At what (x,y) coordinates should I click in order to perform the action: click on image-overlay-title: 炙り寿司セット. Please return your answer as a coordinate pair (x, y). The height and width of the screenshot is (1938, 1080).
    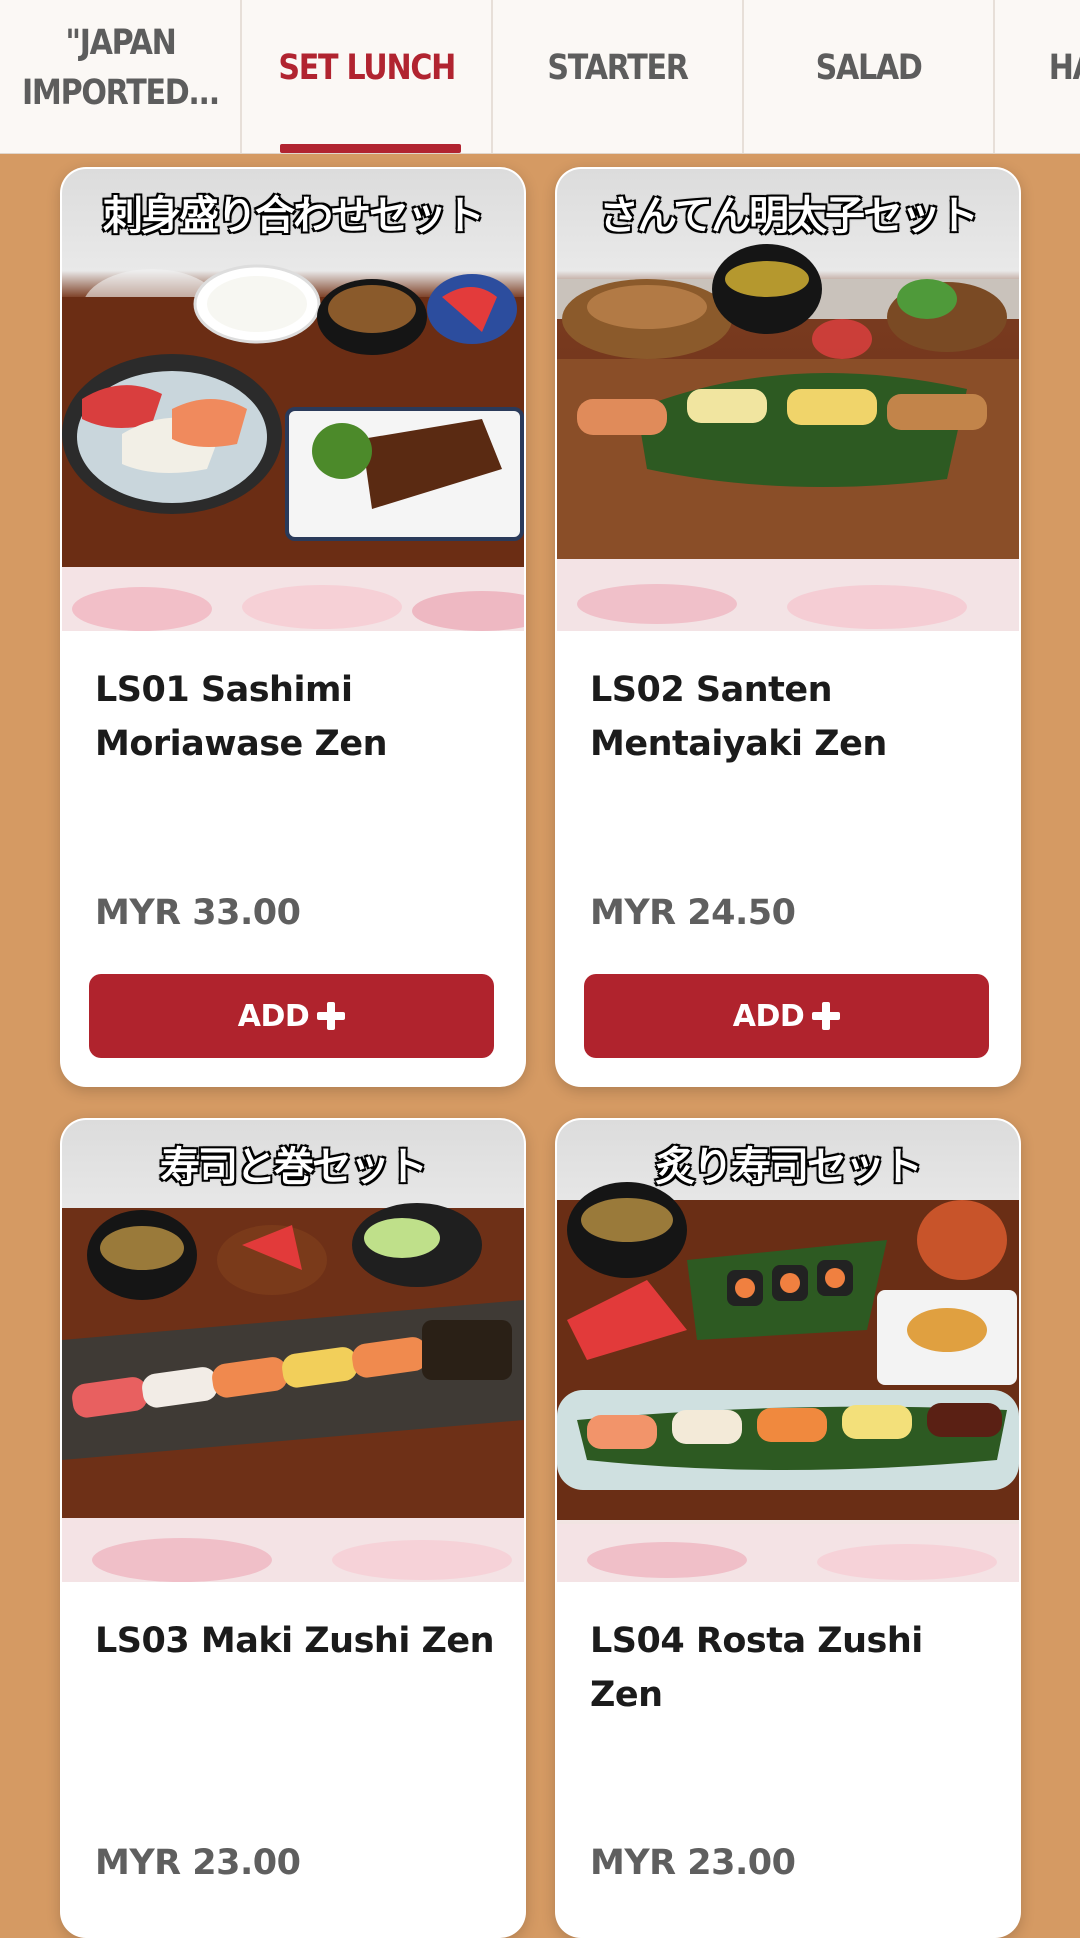
    Looking at the image, I should click on (789, 1167).